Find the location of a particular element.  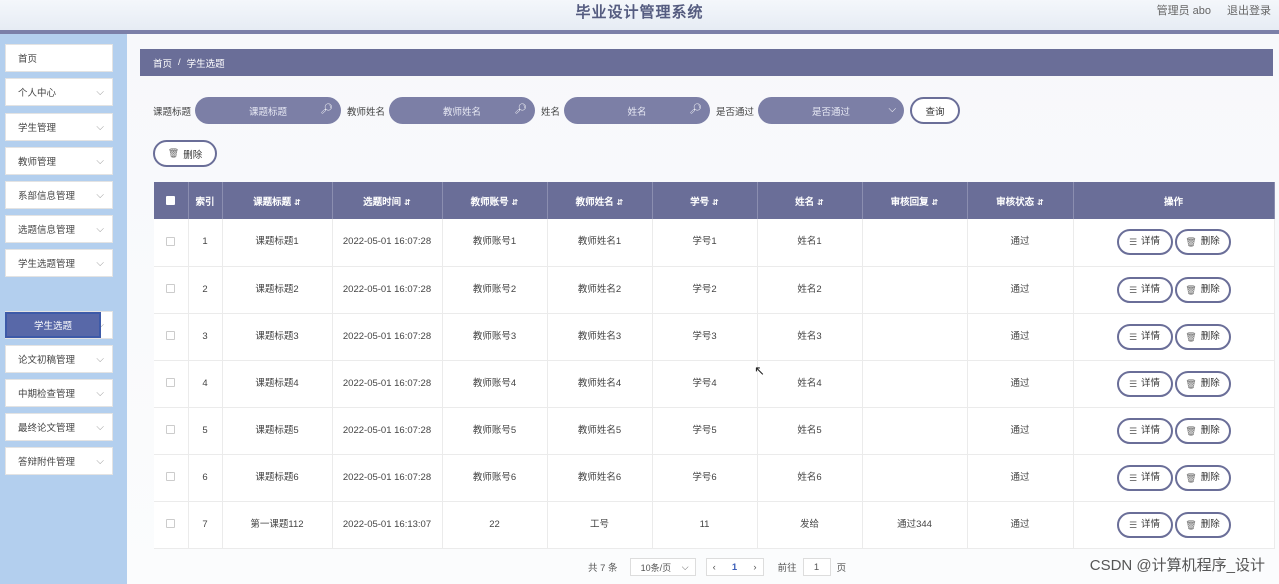

cell-name: 姓名1 is located at coordinates (810, 243).